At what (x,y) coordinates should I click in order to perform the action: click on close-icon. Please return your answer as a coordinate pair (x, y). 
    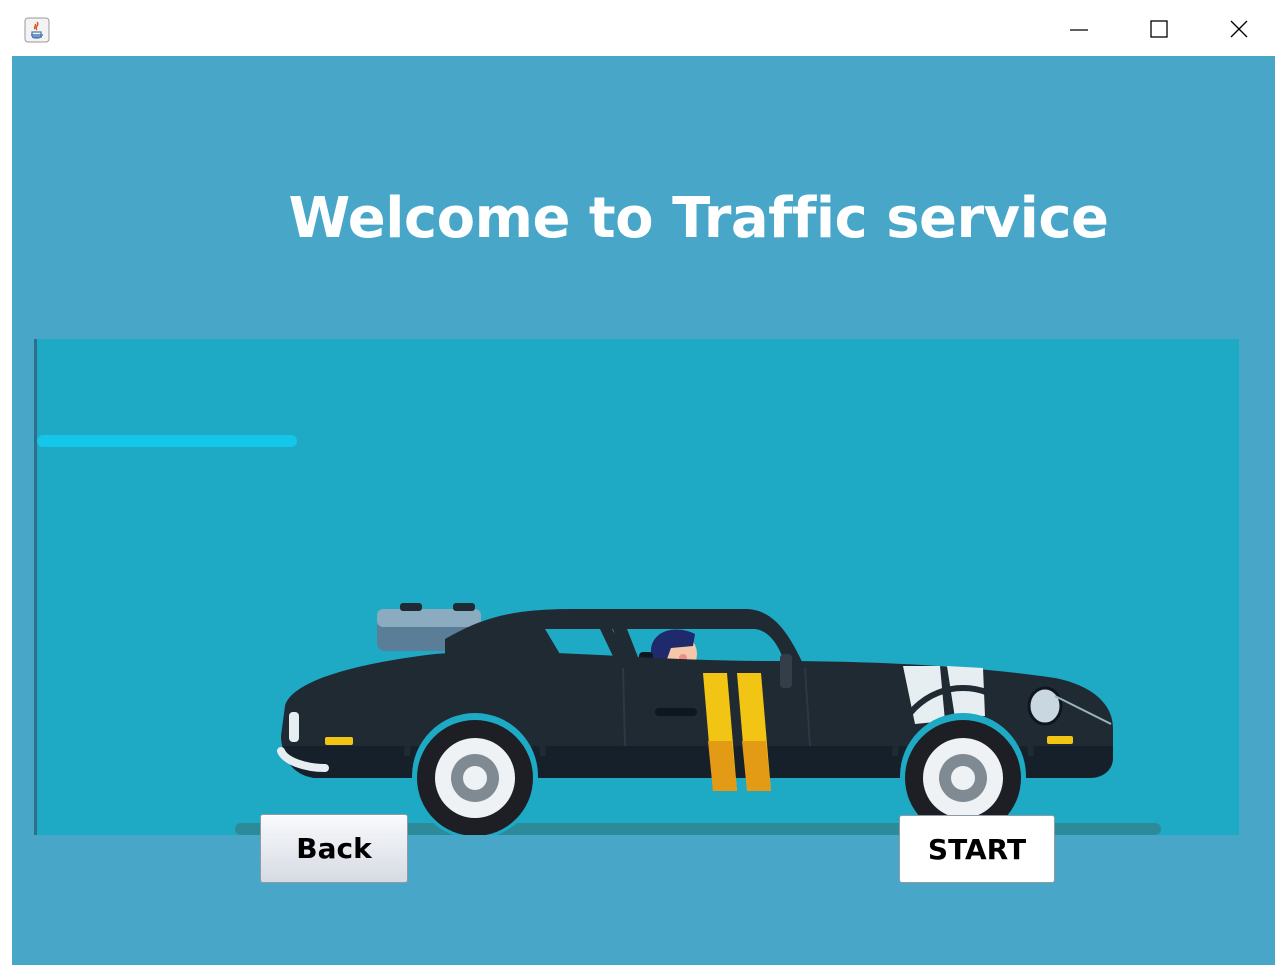
    Looking at the image, I should click on (1239, 29).